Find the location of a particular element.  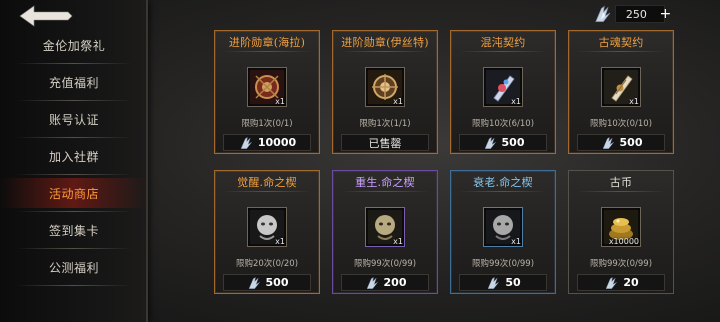

sidebar-item-label: 公测福利 is located at coordinates (73, 267).